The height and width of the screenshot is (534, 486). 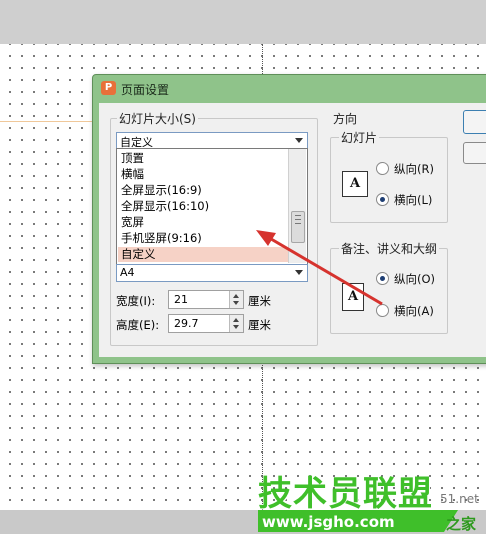 I want to click on annotation-arrow, so click(x=319, y=268).